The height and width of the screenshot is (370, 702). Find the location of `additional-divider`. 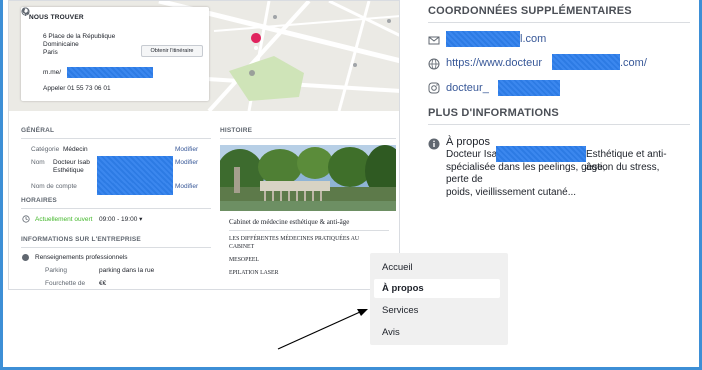

additional-divider is located at coordinates (559, 22).